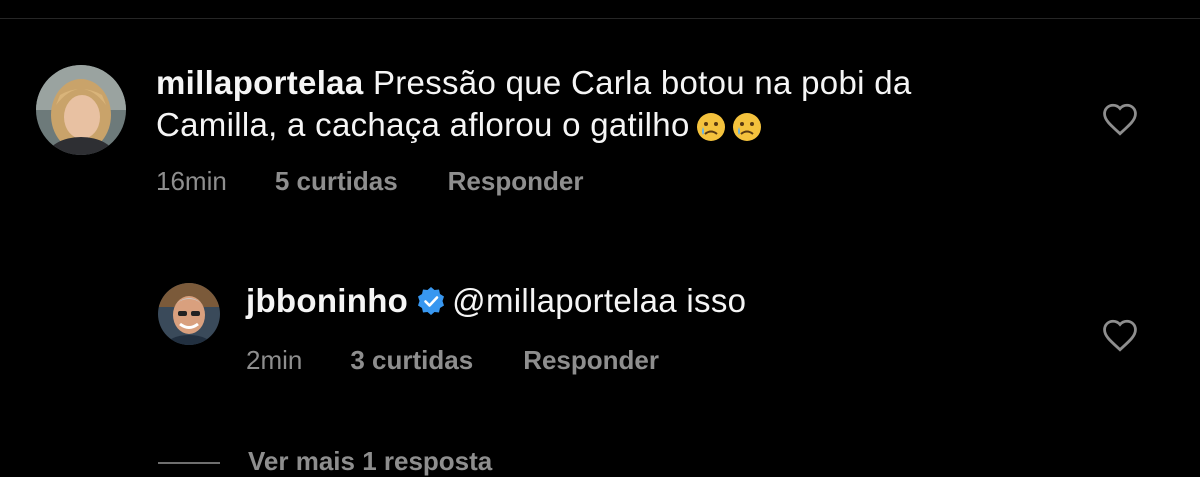 Image resolution: width=1200 pixels, height=477 pixels. What do you see at coordinates (591, 360) in the screenshot?
I see `reply-reply-button: Responder` at bounding box center [591, 360].